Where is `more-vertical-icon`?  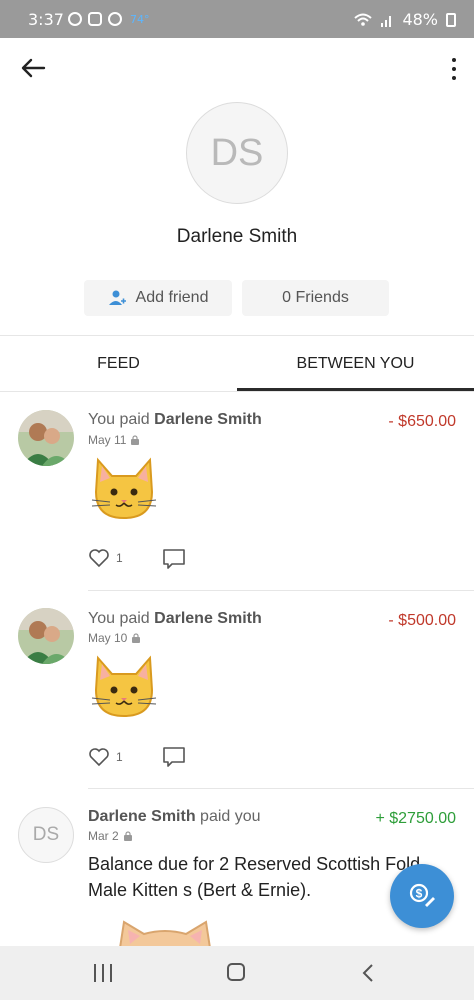 more-vertical-icon is located at coordinates (454, 69).